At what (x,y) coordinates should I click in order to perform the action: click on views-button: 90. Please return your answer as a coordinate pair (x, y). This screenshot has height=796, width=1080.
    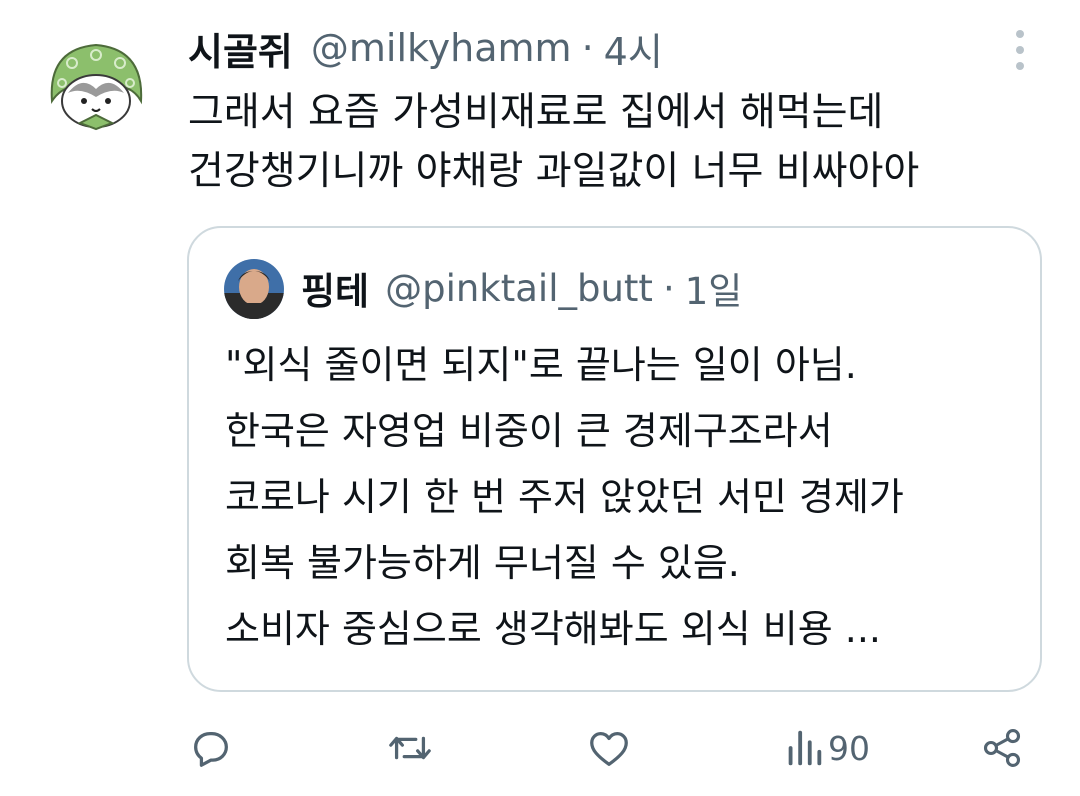
    Looking at the image, I should click on (827, 748).